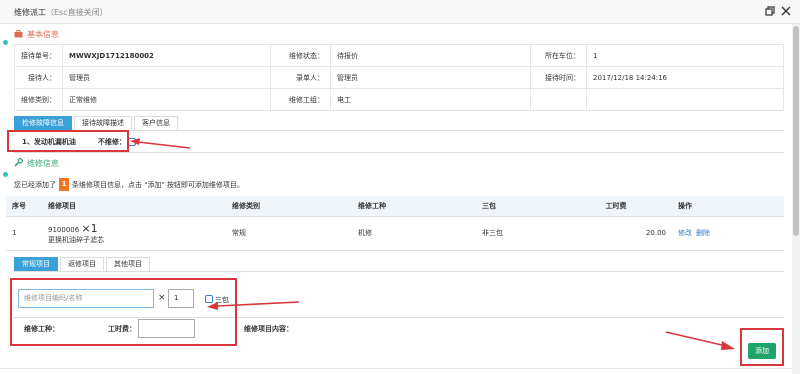  I want to click on added-suffix: 条维修项目信息，点击 "添加" 按钮即可添加维修项目。, so click(158, 184).